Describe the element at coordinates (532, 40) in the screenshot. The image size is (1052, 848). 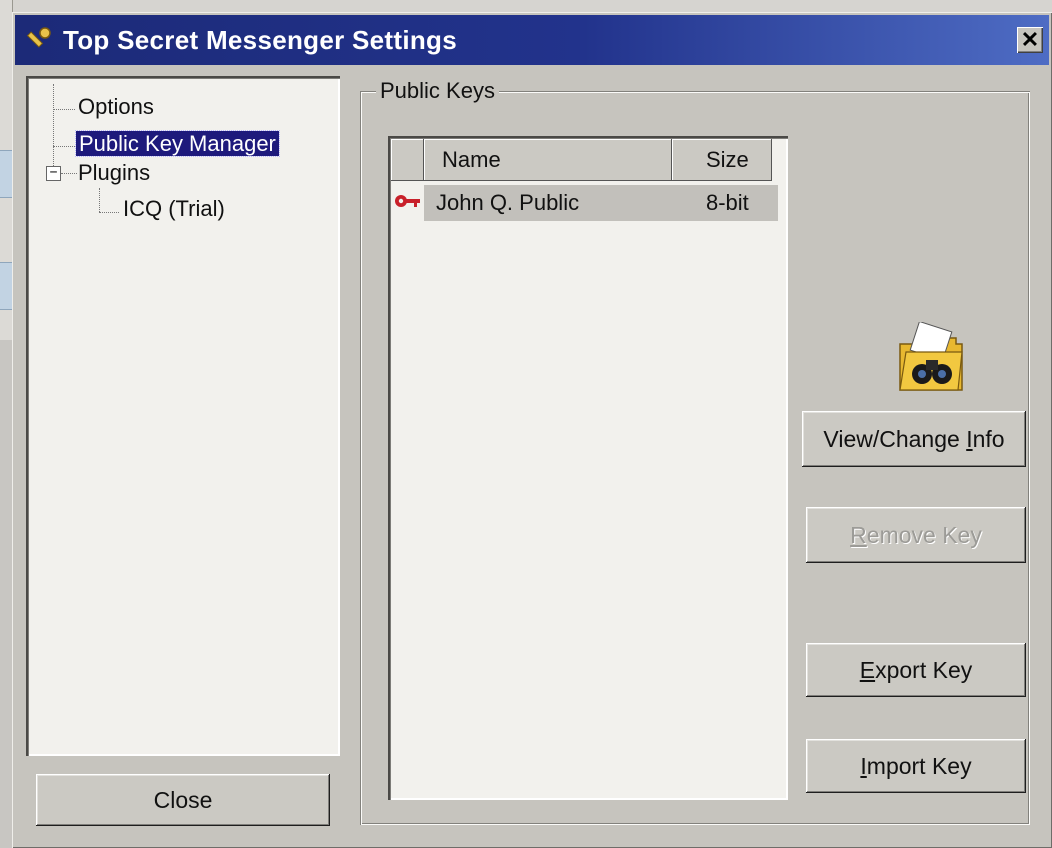
I see `title-bar: Top Secret Messenger Settings ✕` at that location.